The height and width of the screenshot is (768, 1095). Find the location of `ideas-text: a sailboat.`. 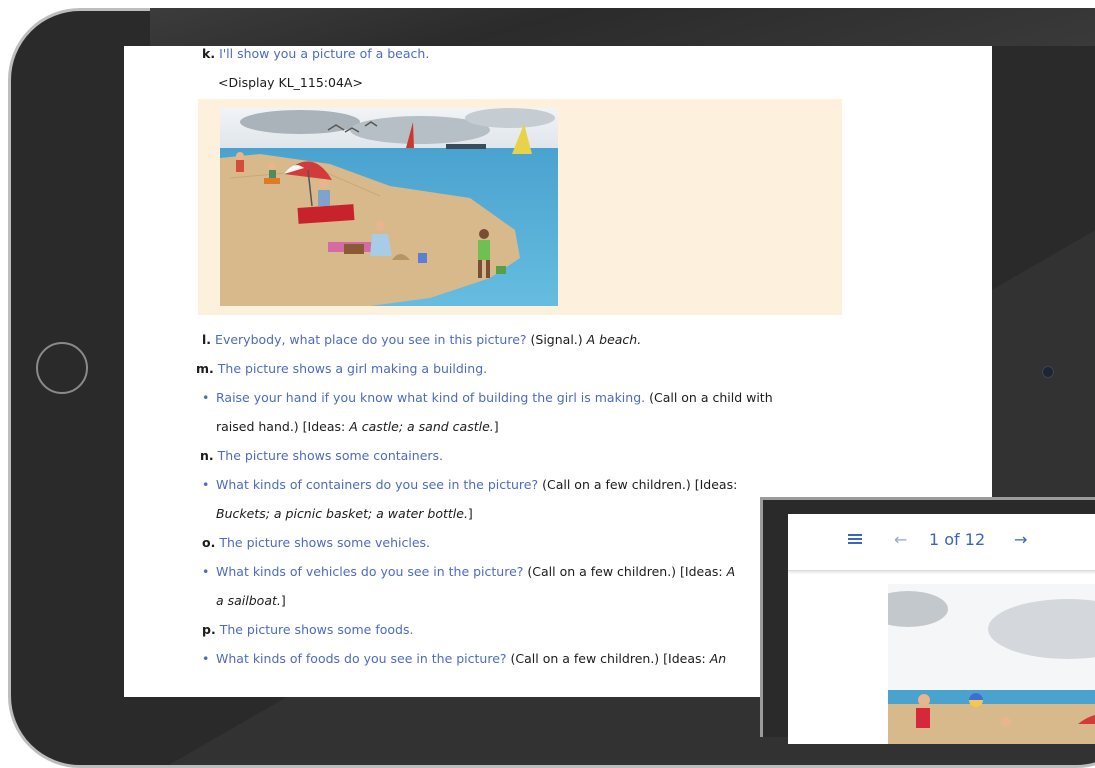

ideas-text: a sailboat. is located at coordinates (248, 600).